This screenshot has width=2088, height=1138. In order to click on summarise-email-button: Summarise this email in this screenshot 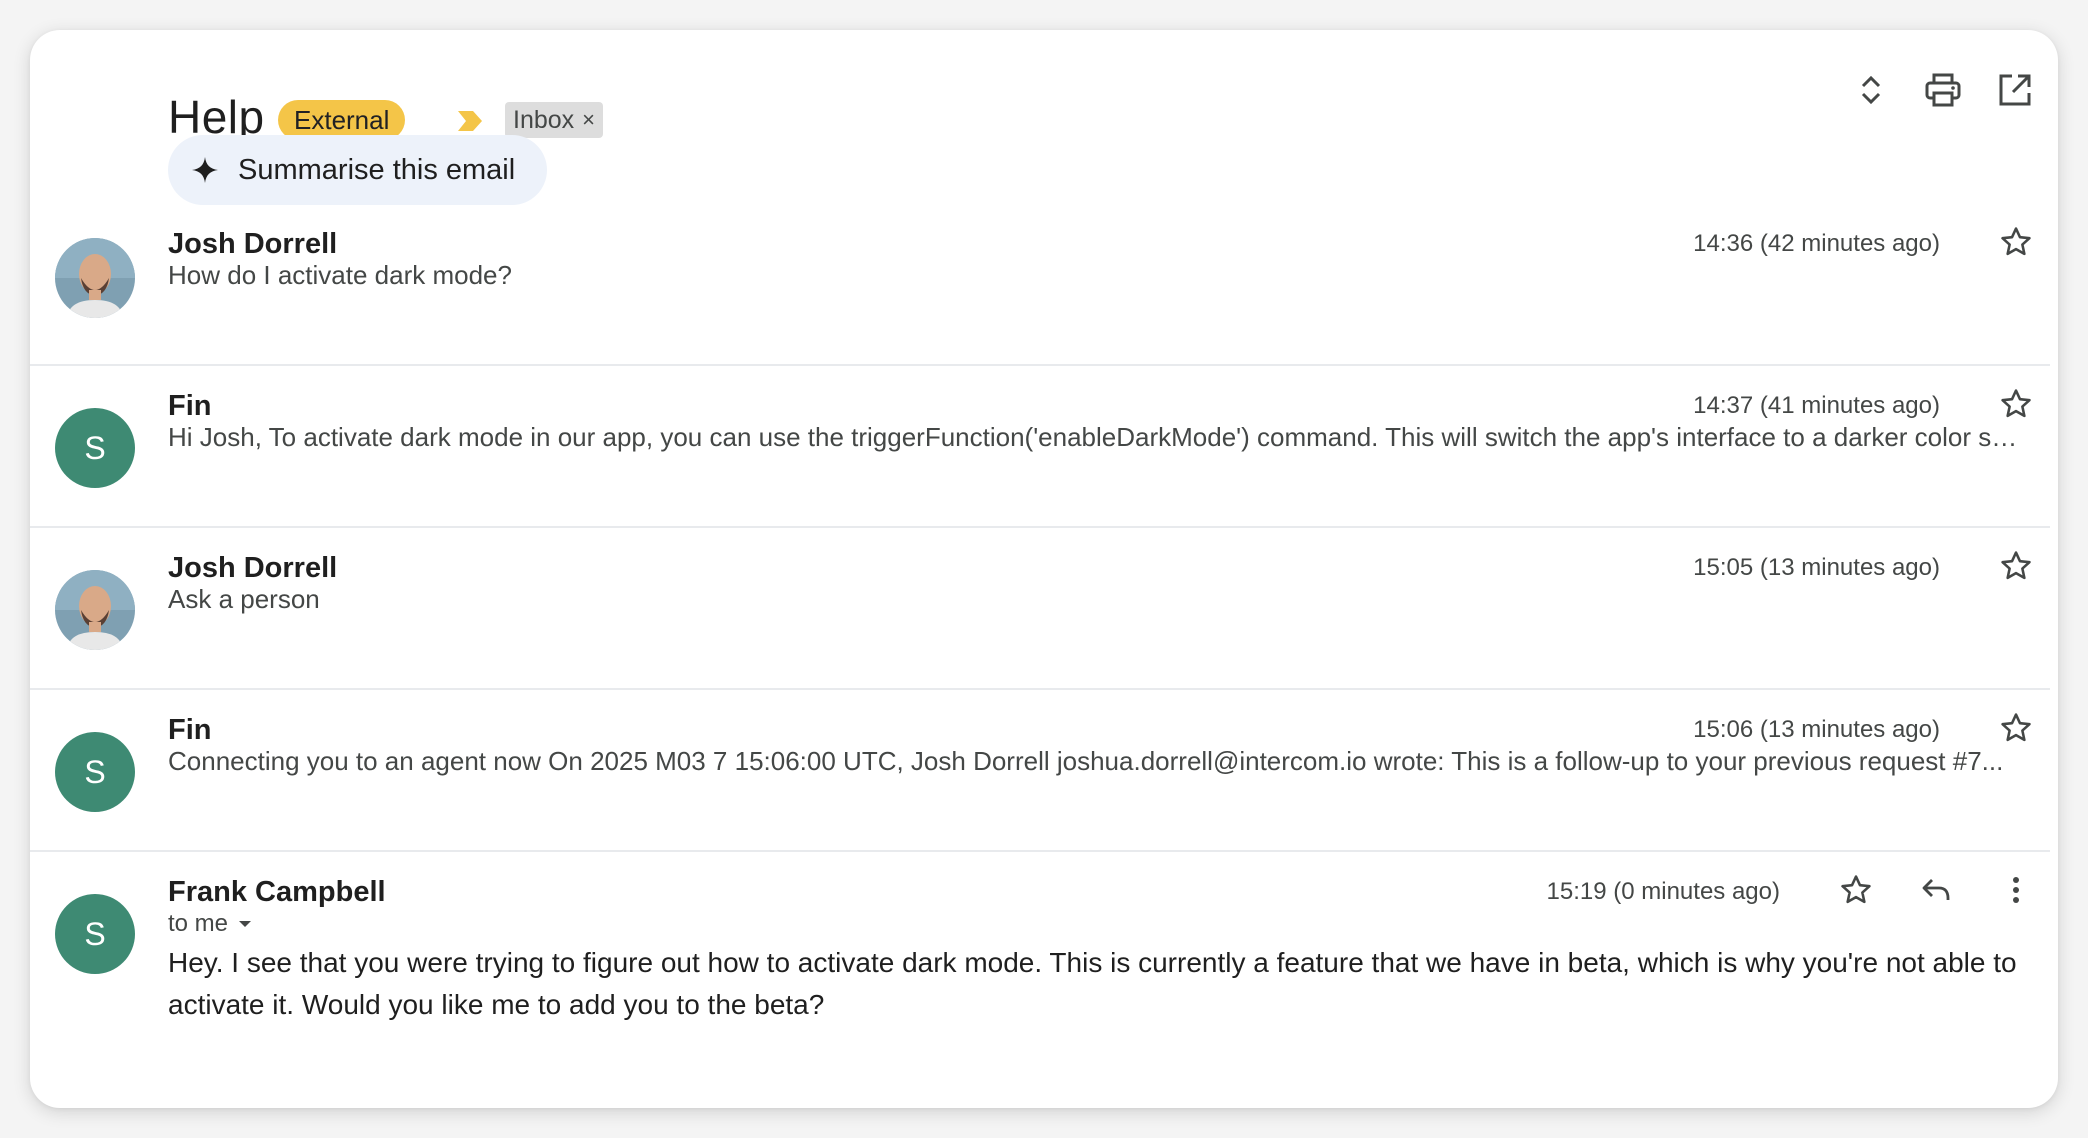, I will do `click(358, 170)`.